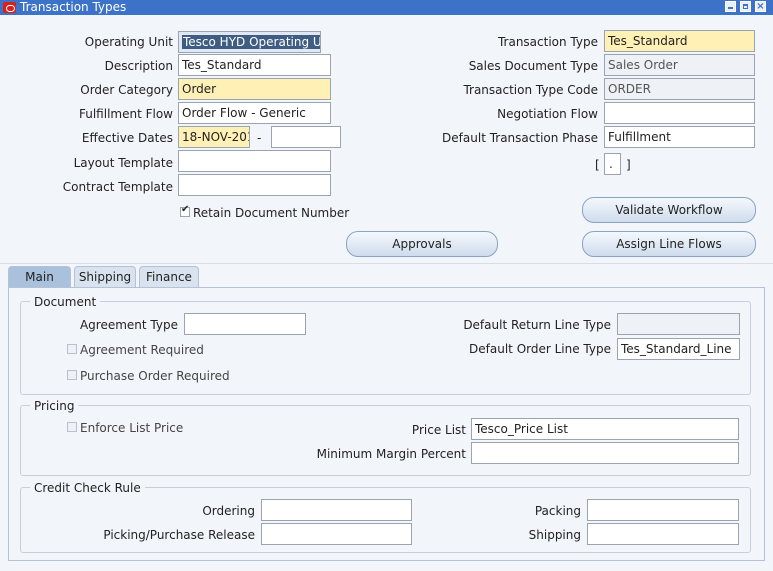 Image resolution: width=773 pixels, height=571 pixels. What do you see at coordinates (438, 430) in the screenshot?
I see `price-list-label: Price List` at bounding box center [438, 430].